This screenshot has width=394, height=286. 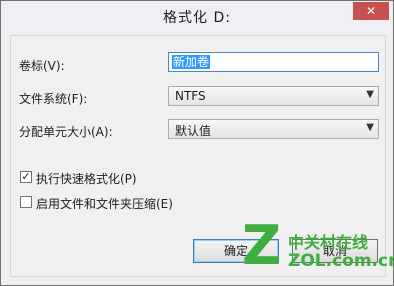 I want to click on allocation-unit-value: 默认值, so click(x=193, y=131).